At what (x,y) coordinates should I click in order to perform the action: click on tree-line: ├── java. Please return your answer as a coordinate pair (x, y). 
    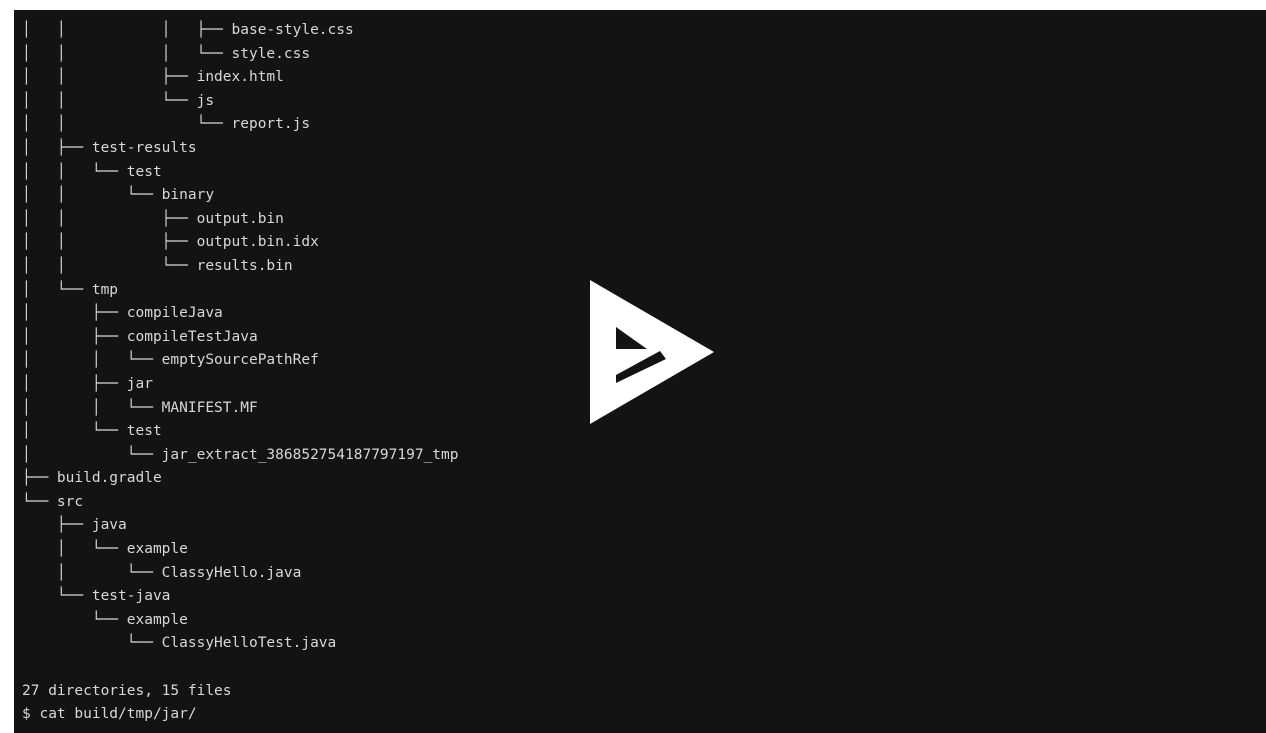
    Looking at the image, I should click on (74, 525).